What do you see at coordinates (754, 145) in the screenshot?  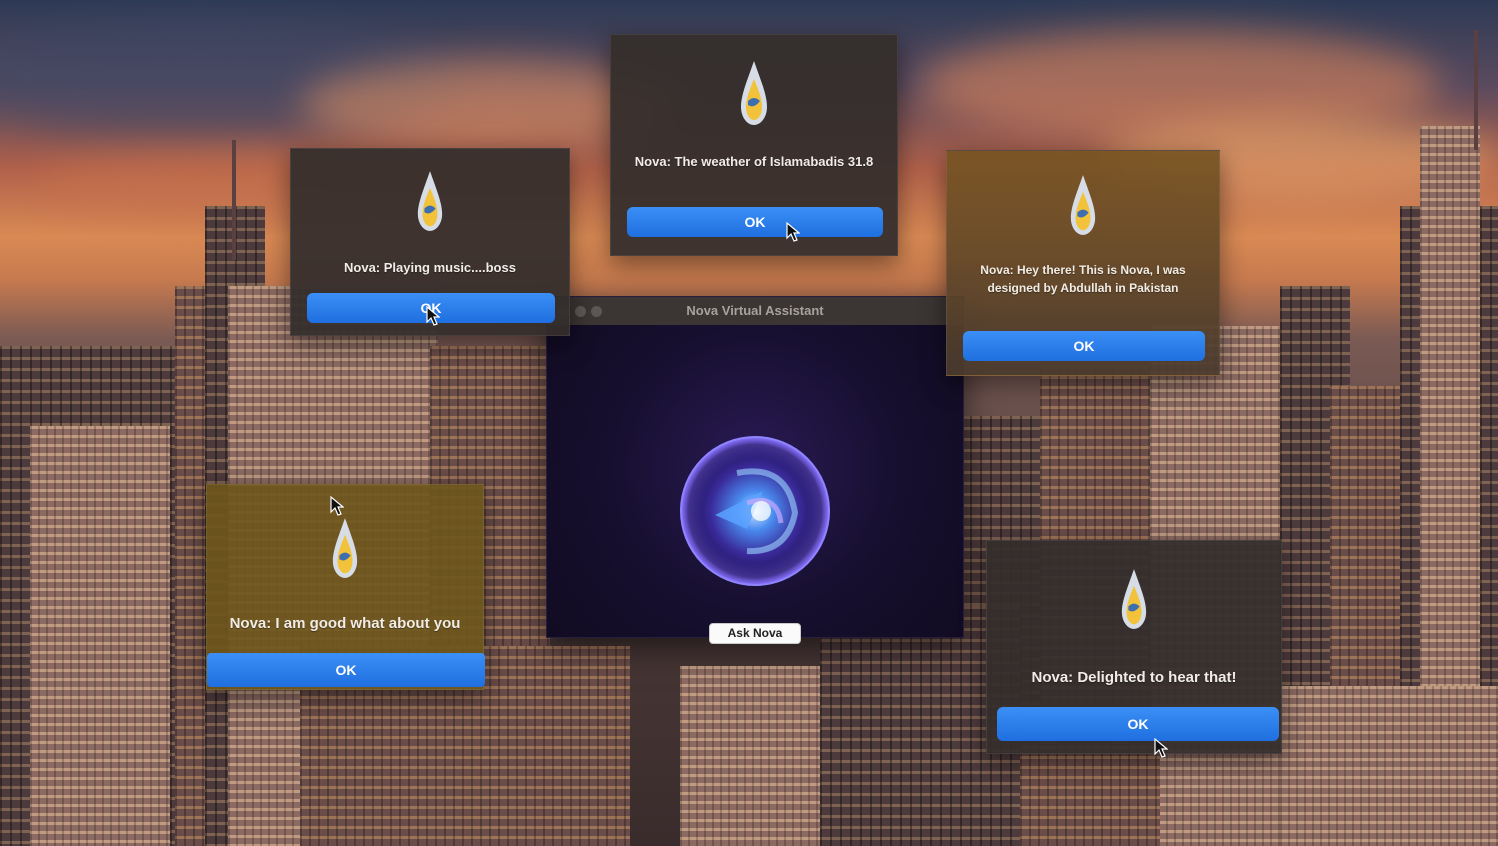 I see `dialog-weather: Nova: The weather of Islamabadis 31.8 OK` at bounding box center [754, 145].